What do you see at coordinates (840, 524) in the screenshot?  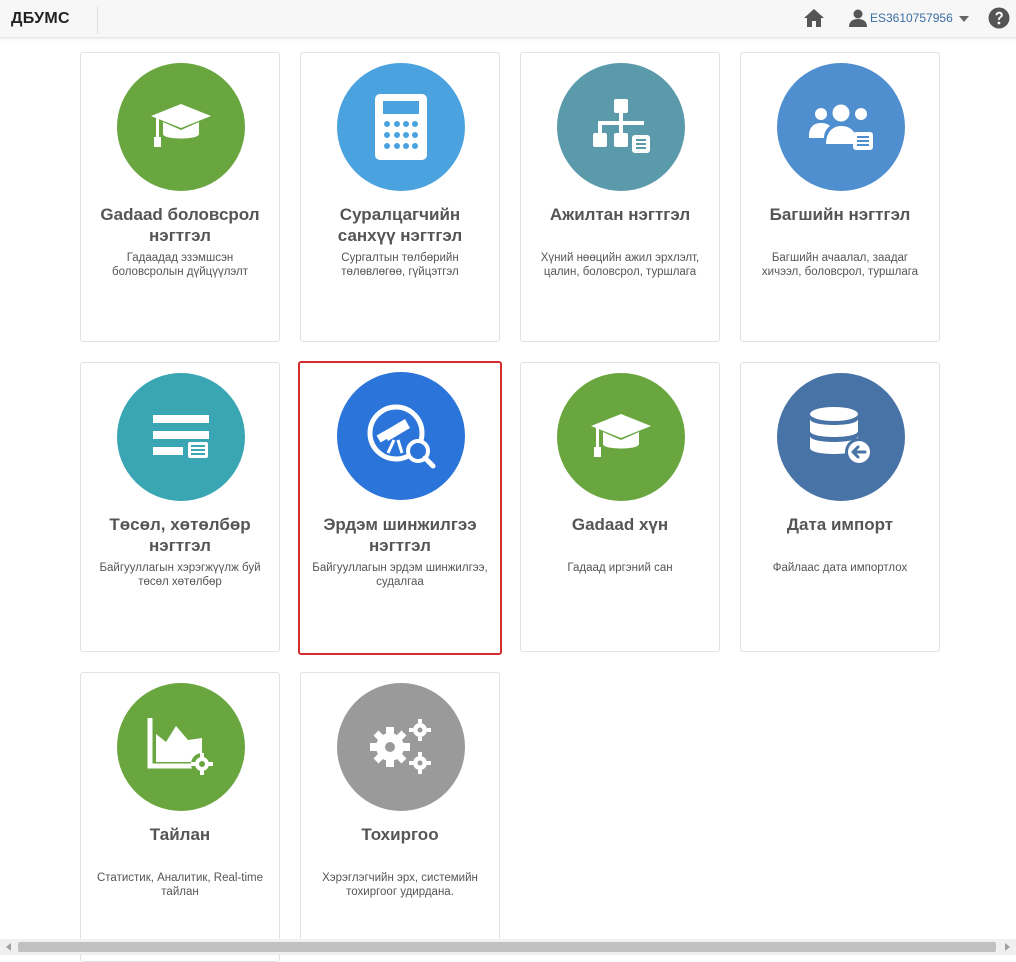 I see `module-title: Дата импорт` at bounding box center [840, 524].